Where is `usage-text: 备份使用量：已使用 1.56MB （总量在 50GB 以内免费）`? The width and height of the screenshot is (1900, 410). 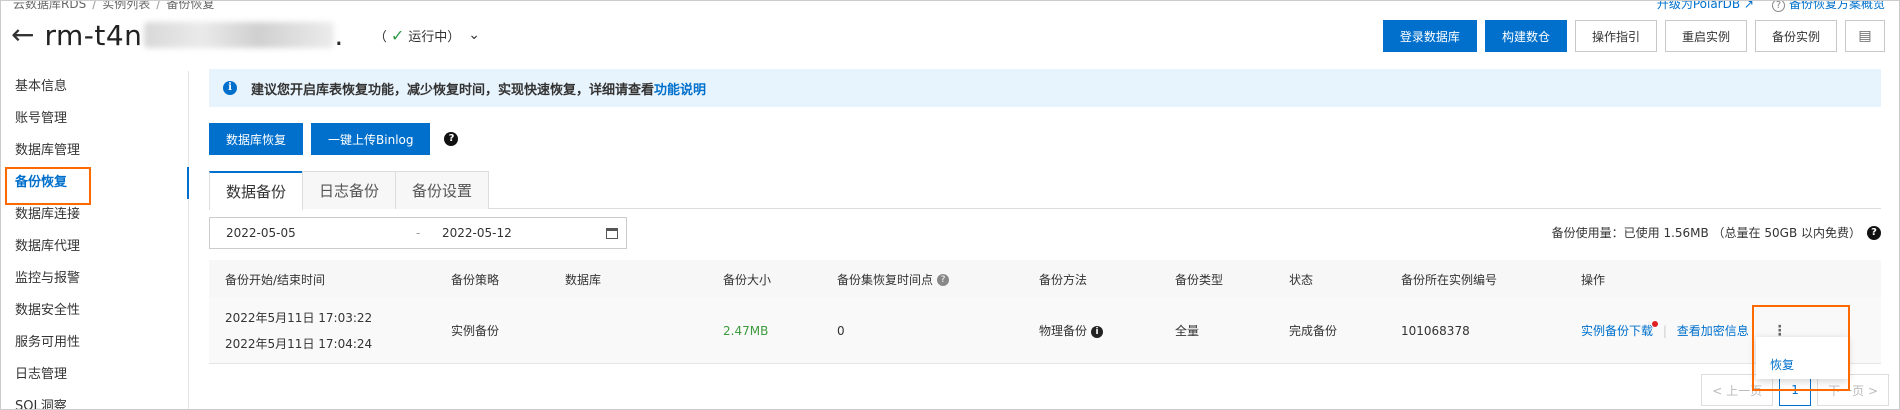 usage-text: 备份使用量：已使用 1.56MB （总量在 50GB 以内免费） is located at coordinates (1706, 233).